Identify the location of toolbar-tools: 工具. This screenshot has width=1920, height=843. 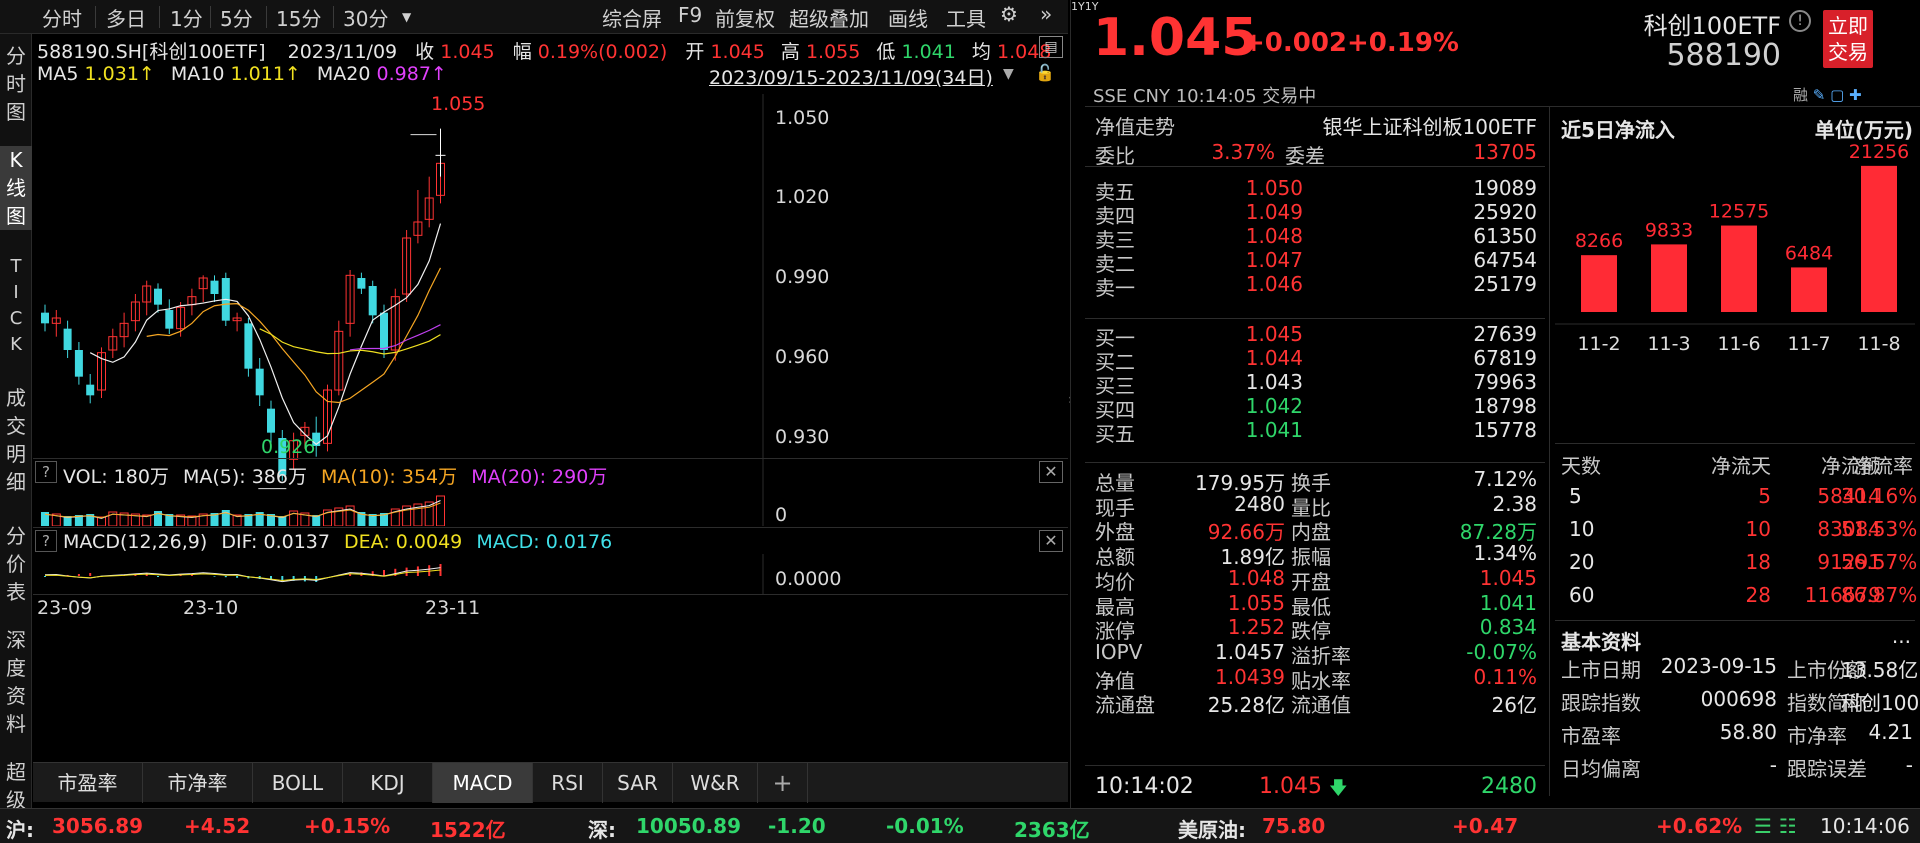
(966, 17).